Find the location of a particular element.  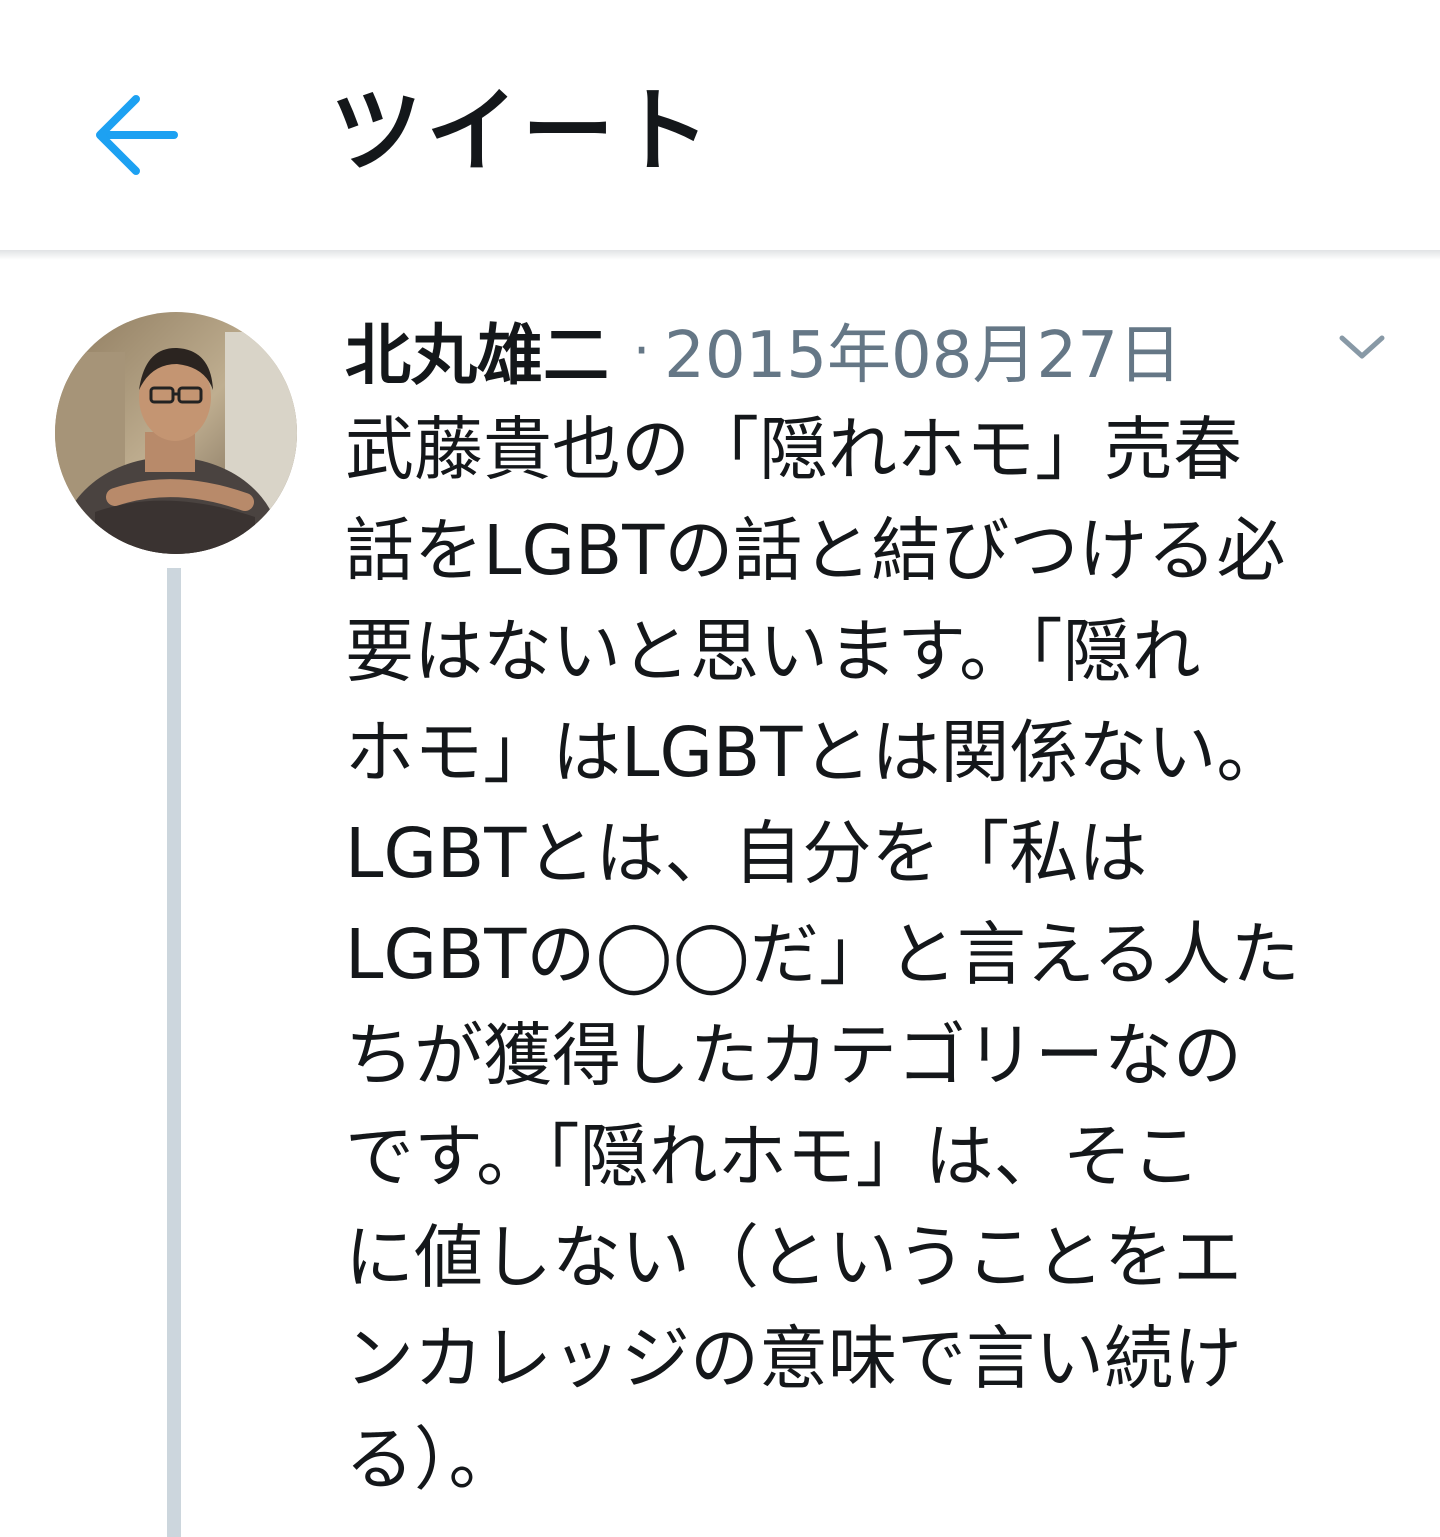

tweet-text-line: ちが獲得したカテゴリーなの is located at coordinates (793, 1056).